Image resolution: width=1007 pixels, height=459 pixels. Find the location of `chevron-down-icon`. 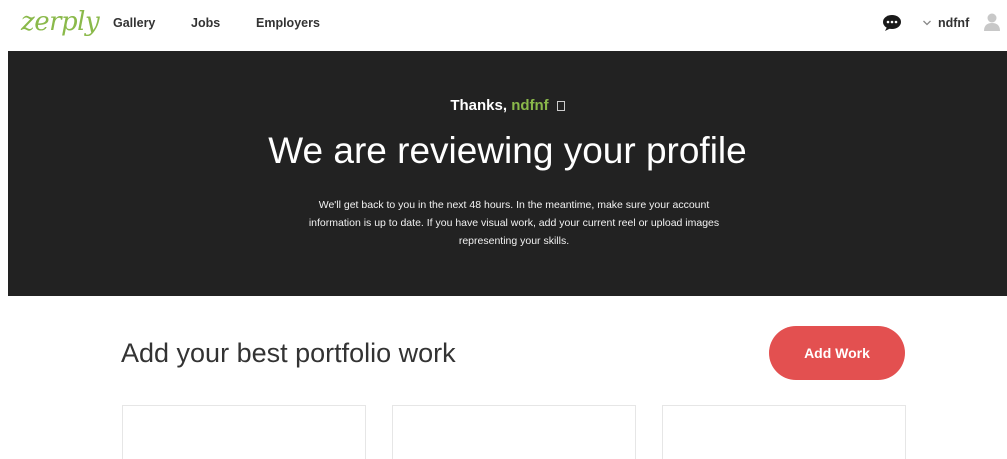

chevron-down-icon is located at coordinates (927, 23).